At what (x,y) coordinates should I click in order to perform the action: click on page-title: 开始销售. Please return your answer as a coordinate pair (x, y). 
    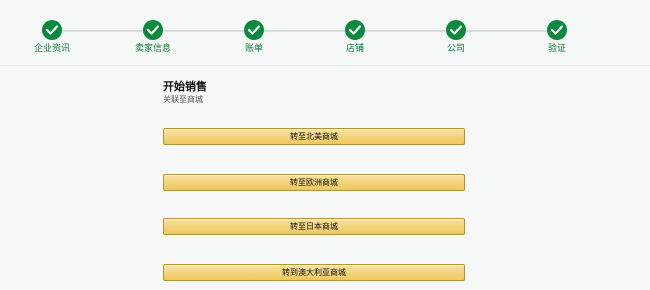
    Looking at the image, I should click on (185, 86).